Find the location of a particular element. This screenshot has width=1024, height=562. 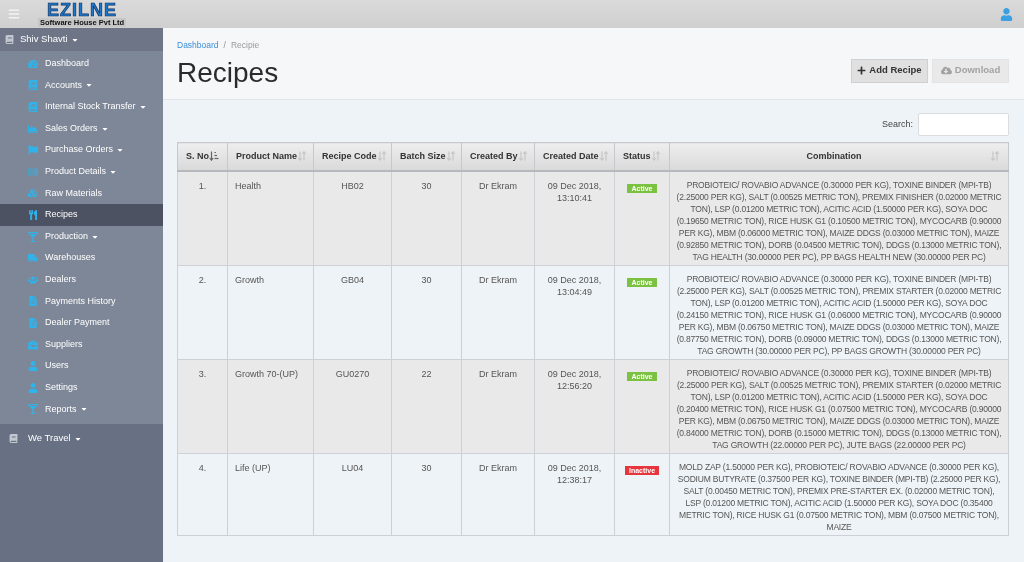

search-label: Search: is located at coordinates (897, 124).